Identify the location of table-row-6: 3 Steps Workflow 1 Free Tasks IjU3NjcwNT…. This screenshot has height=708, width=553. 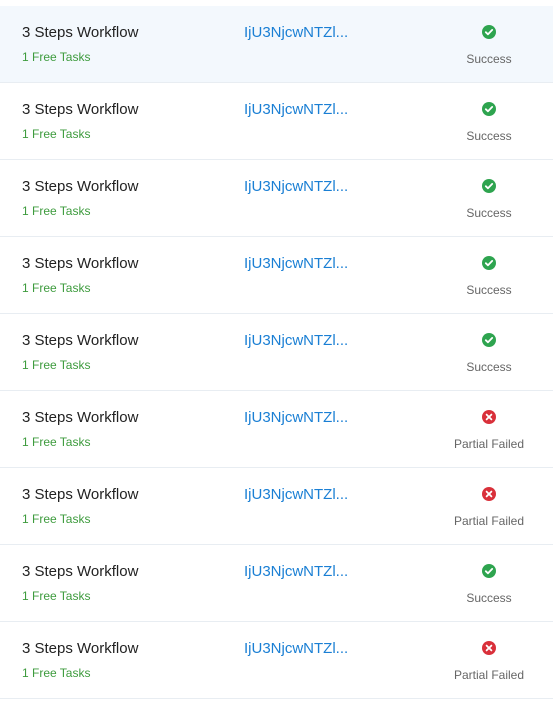
(276, 429).